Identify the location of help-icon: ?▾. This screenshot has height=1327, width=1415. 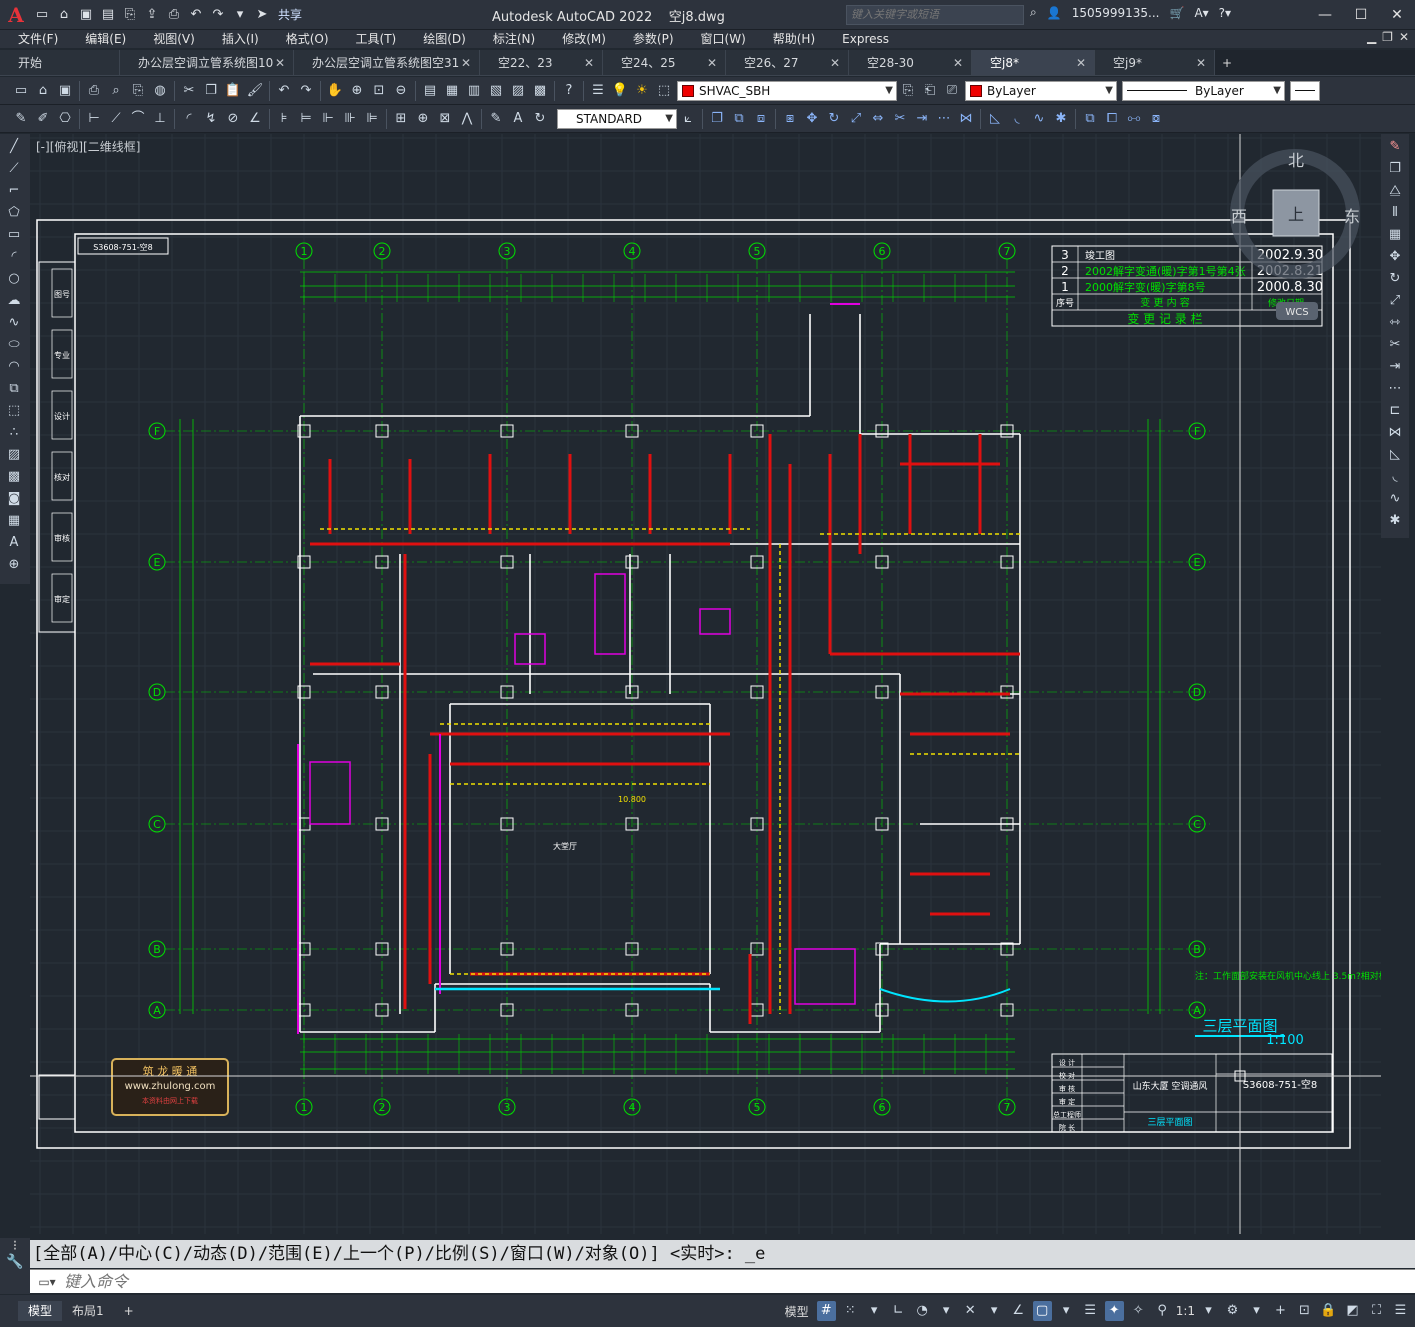
(1225, 13).